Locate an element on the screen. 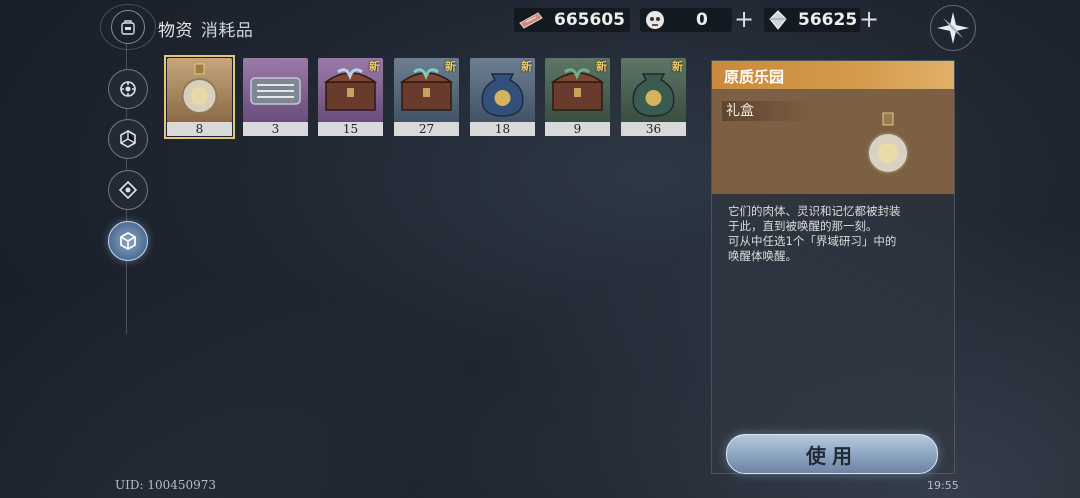 The height and width of the screenshot is (498, 1080). item-slot-3: 新 15 is located at coordinates (350, 97).